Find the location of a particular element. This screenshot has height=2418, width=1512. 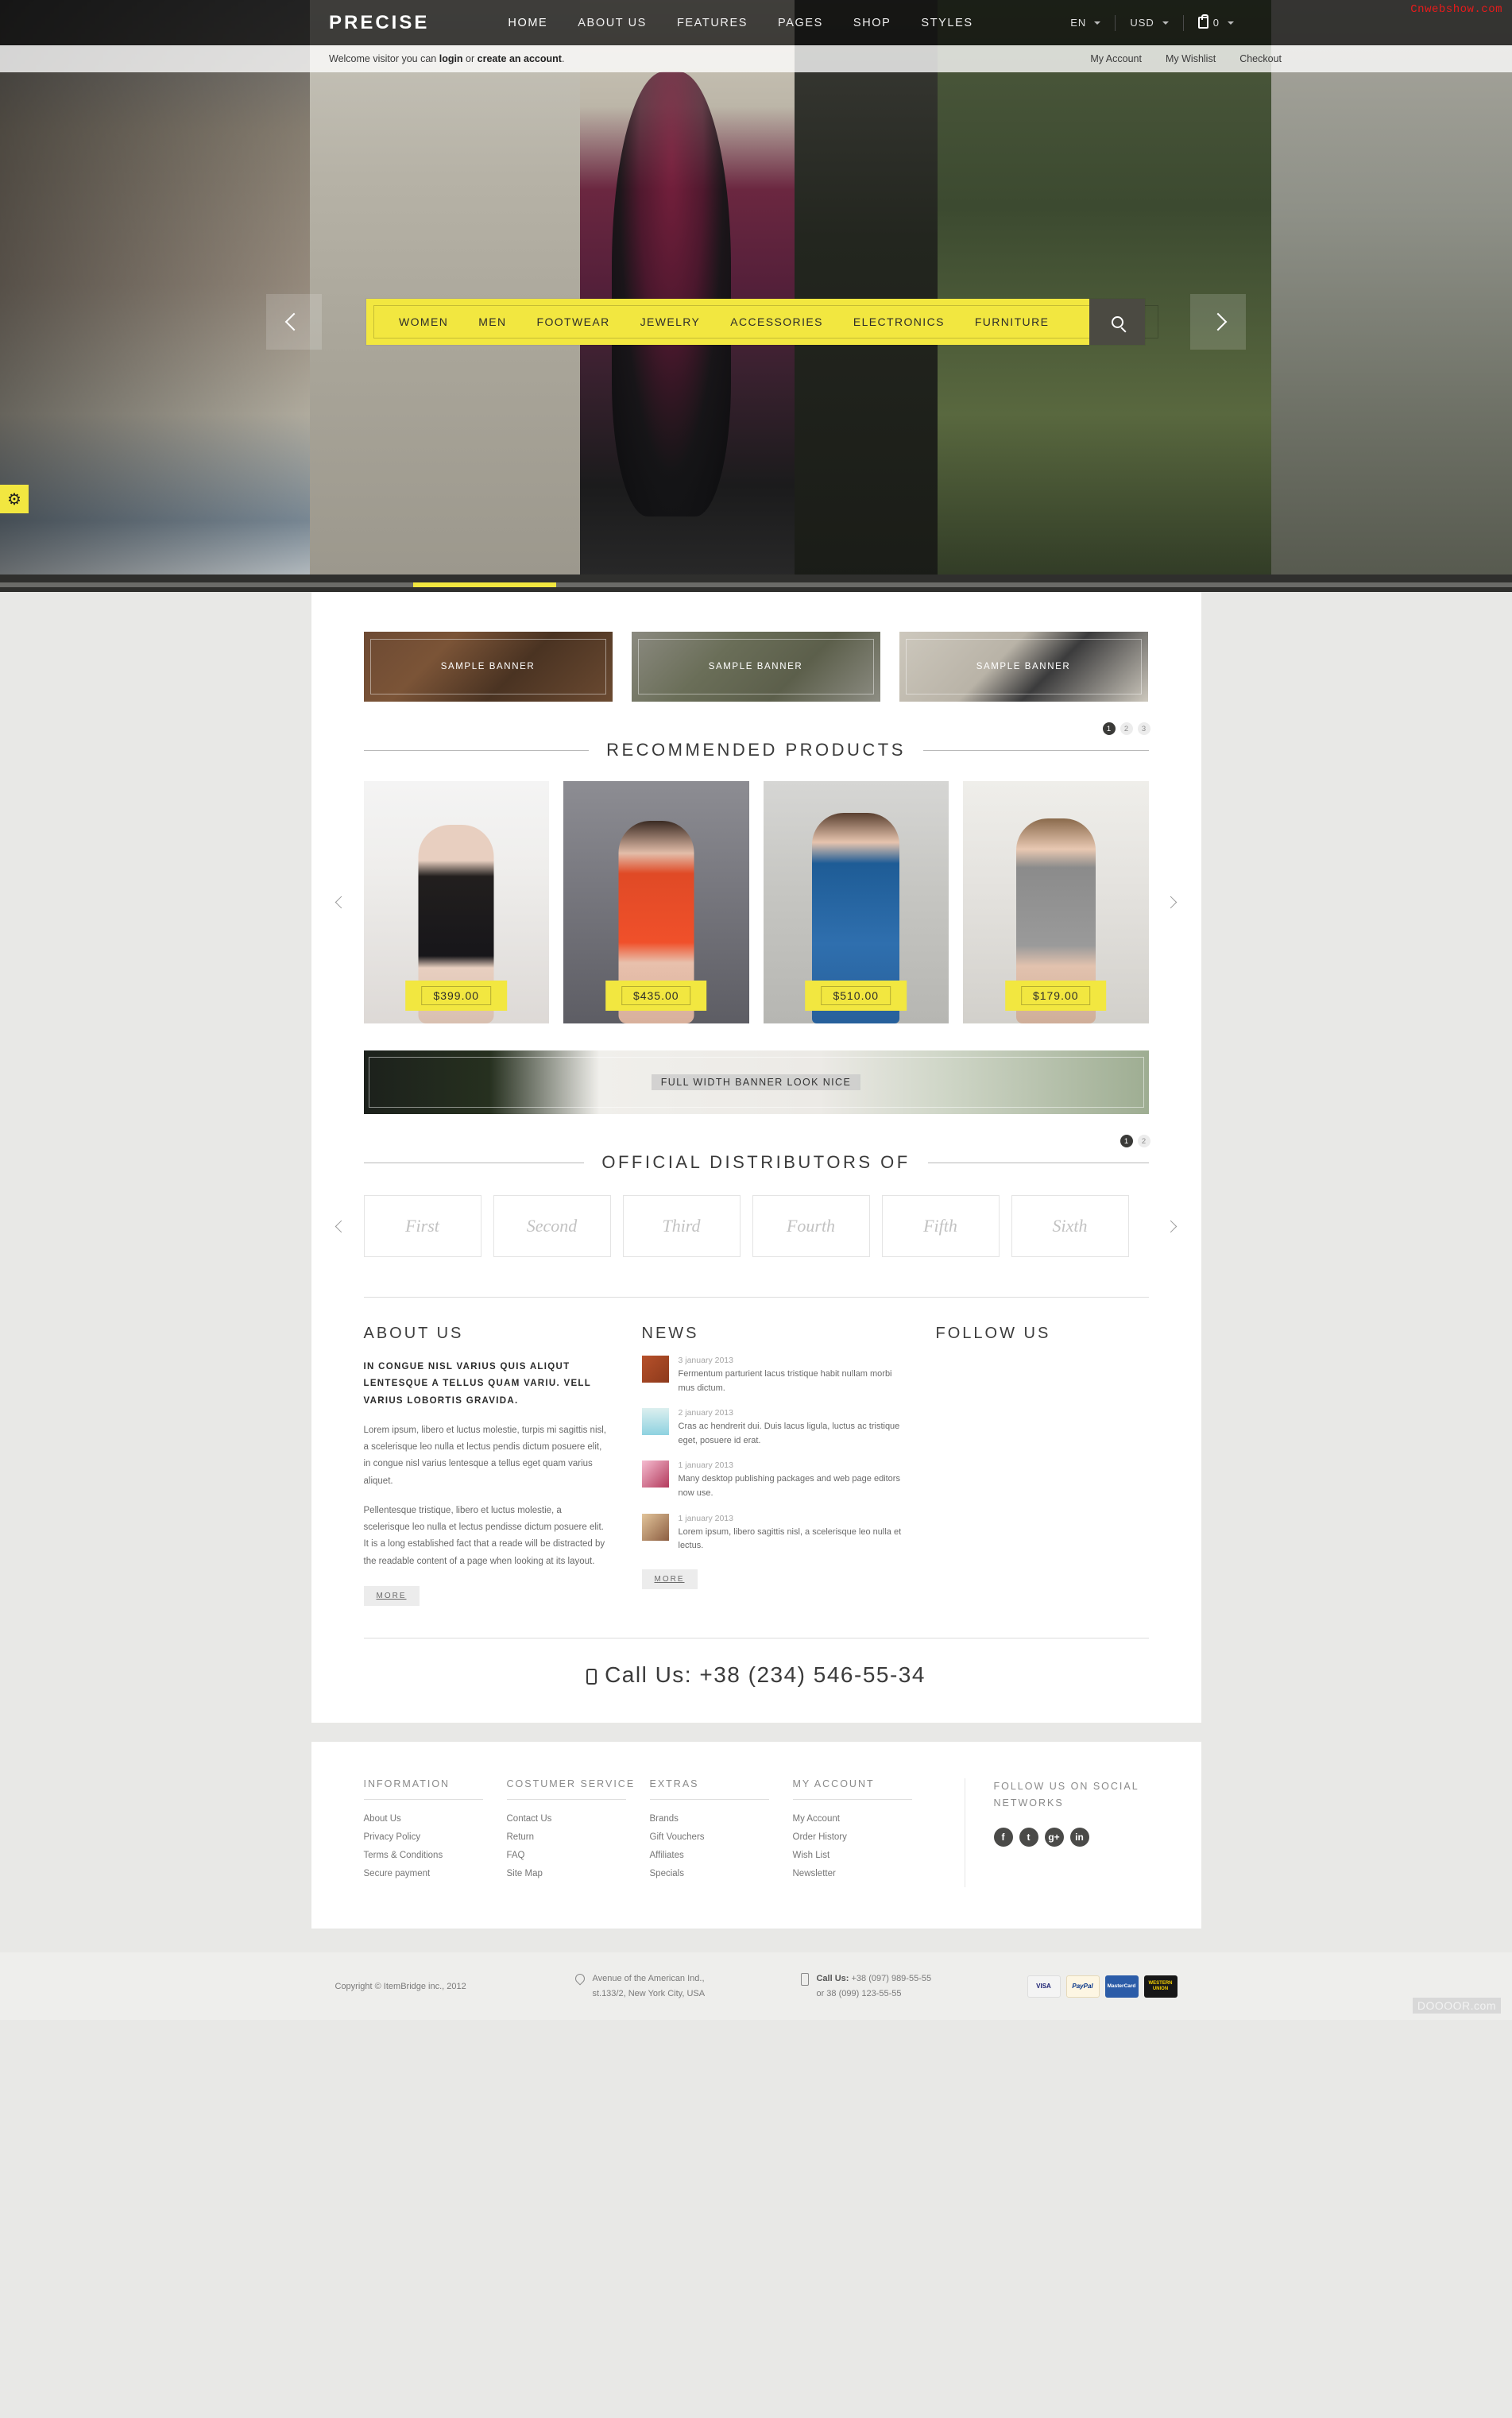

product-price: $510.00 is located at coordinates (856, 995).